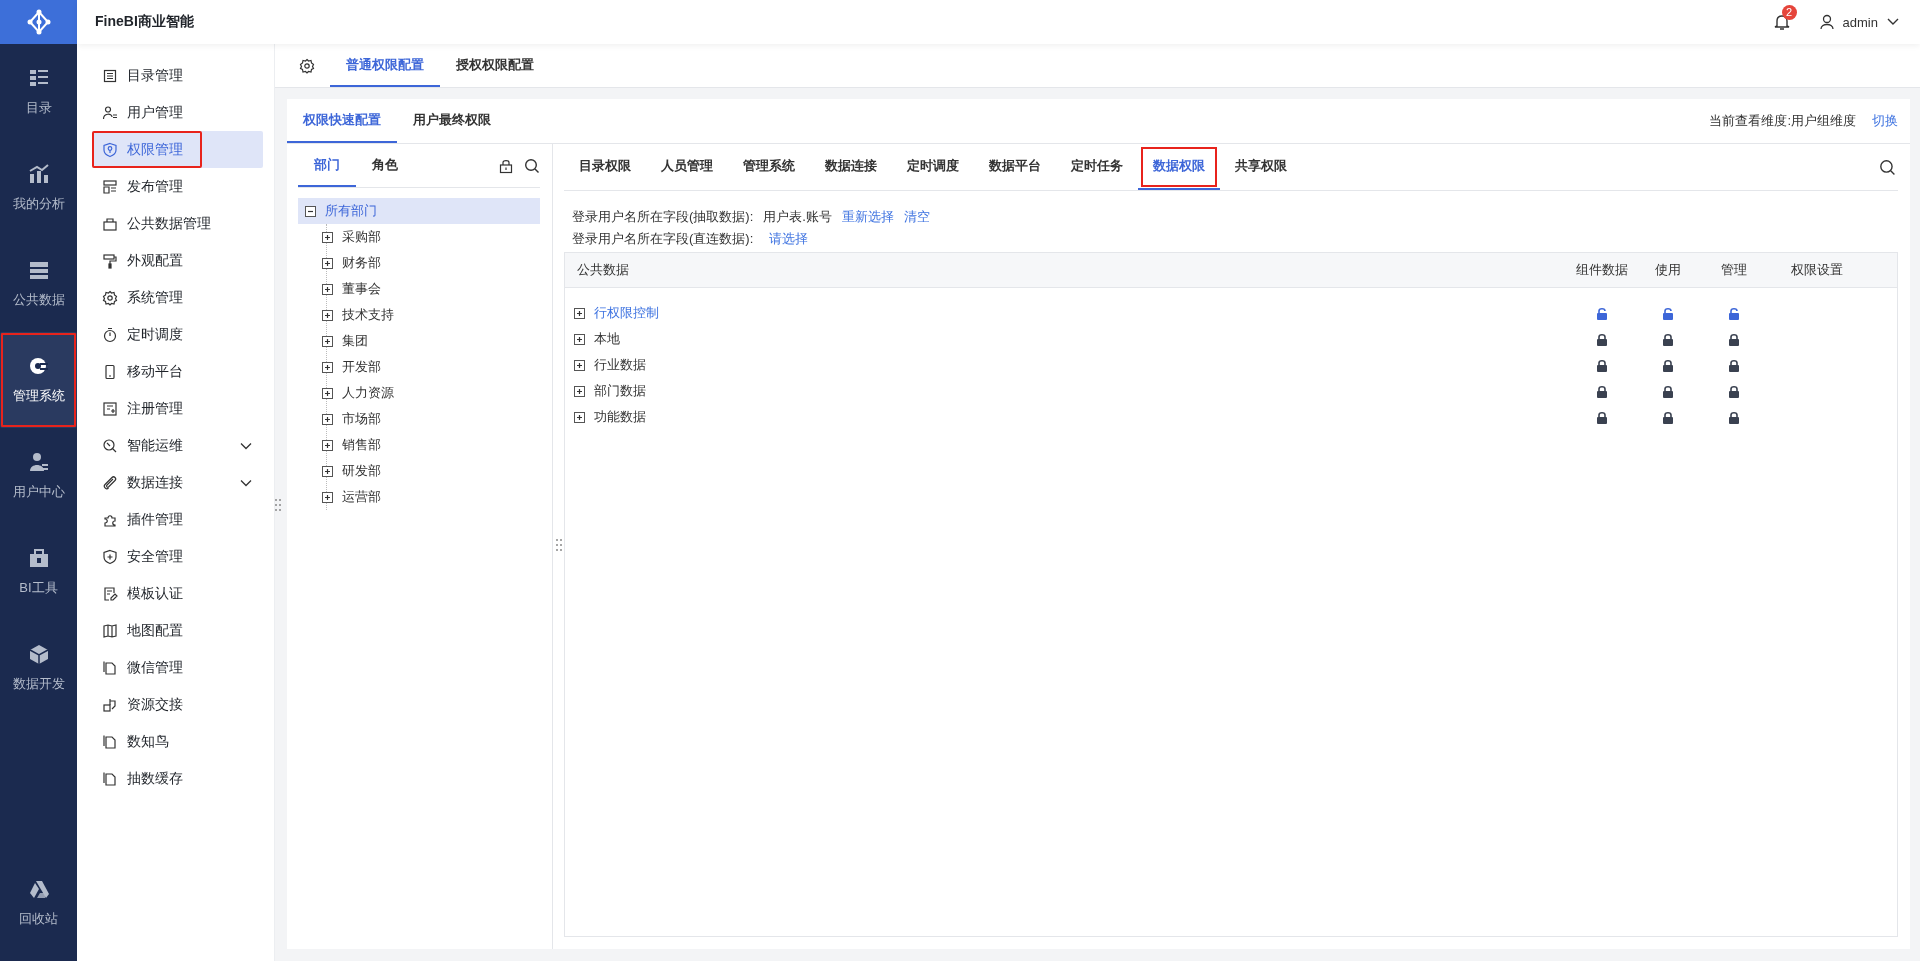  I want to click on tree-item: 开发部, so click(430, 367).